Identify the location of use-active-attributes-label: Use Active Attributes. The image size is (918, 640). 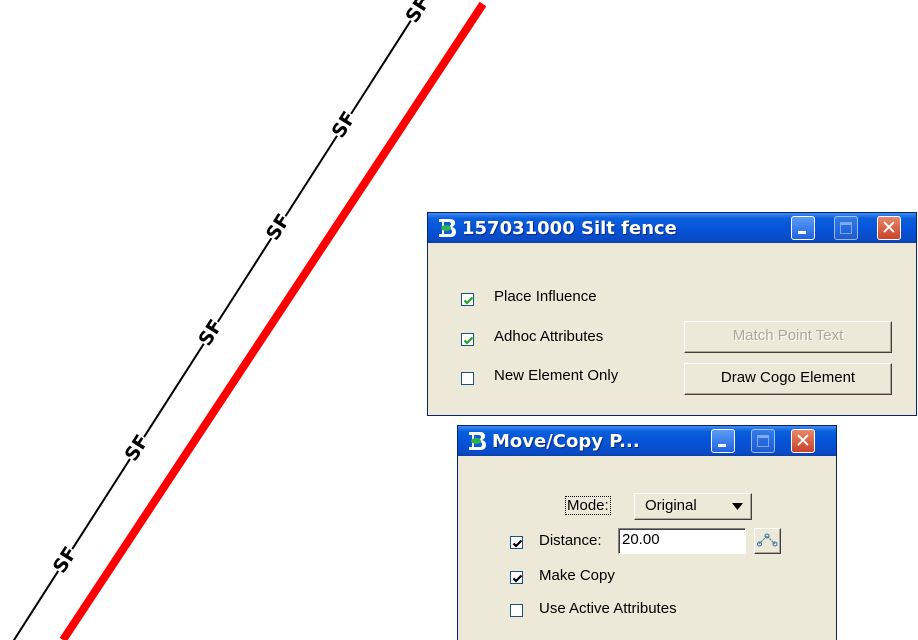
(608, 608).